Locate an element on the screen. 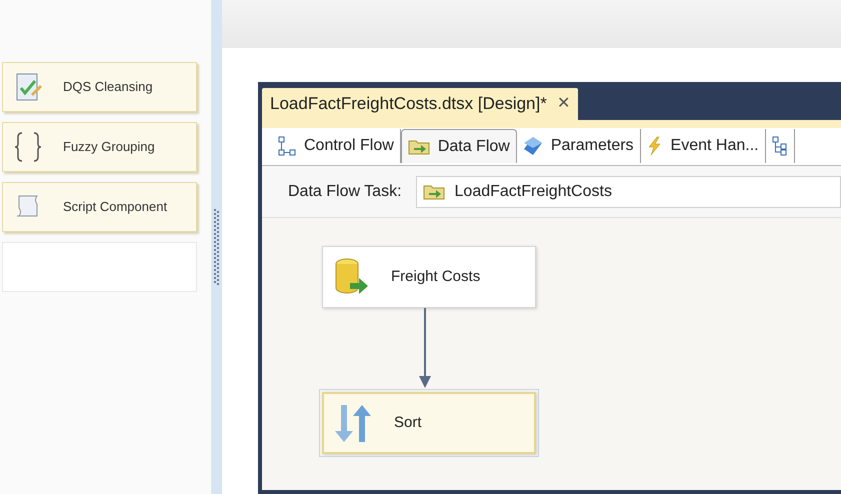 This screenshot has width=841, height=494. tab-label: Data Flow is located at coordinates (474, 146).